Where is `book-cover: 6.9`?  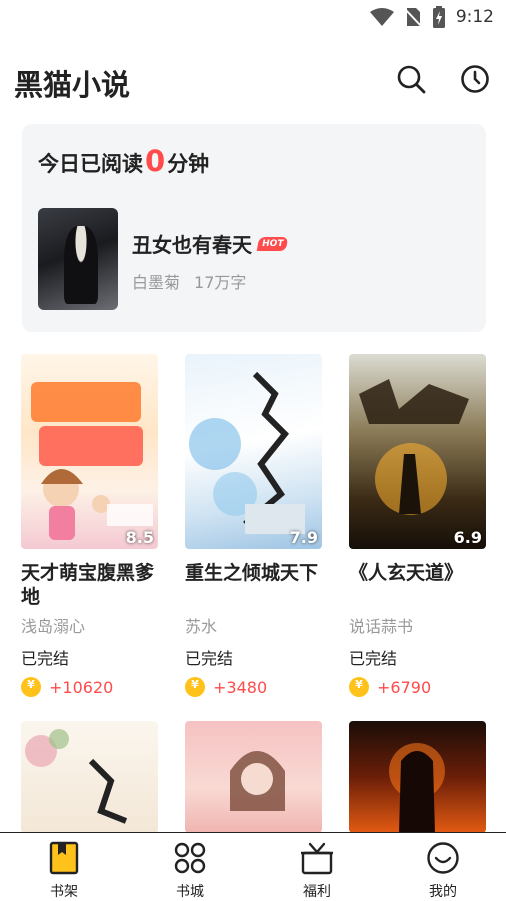 book-cover: 6.9 is located at coordinates (417, 451).